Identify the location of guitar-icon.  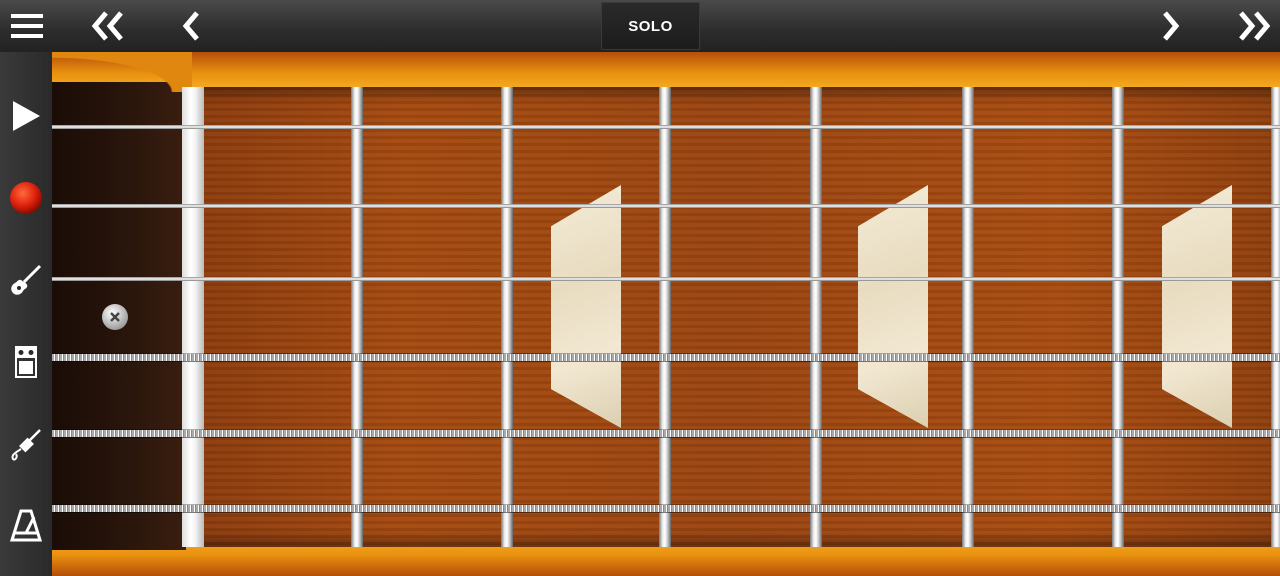
(26, 279).